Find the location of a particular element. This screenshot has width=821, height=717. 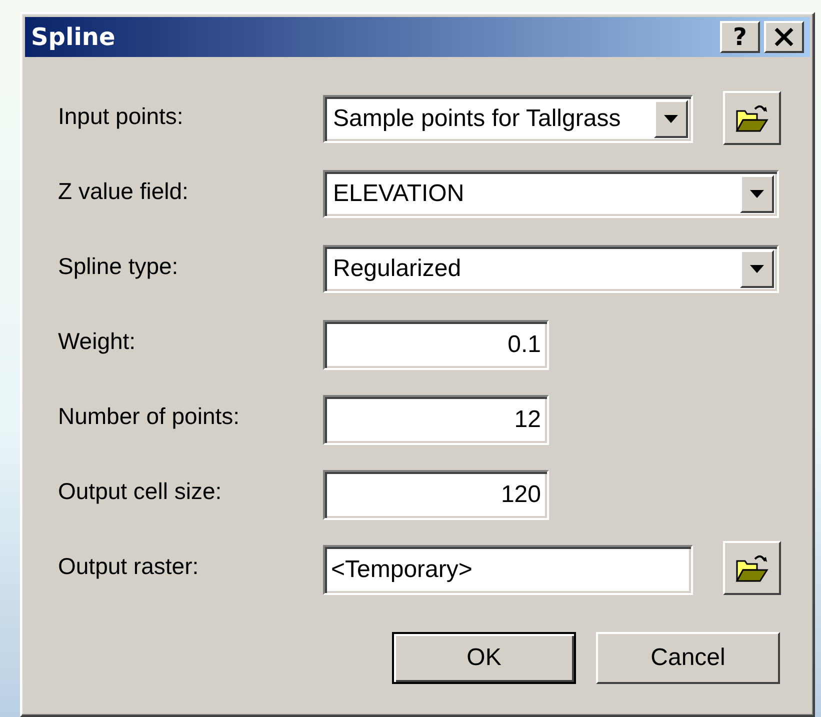

input-field: 12 is located at coordinates (436, 420).